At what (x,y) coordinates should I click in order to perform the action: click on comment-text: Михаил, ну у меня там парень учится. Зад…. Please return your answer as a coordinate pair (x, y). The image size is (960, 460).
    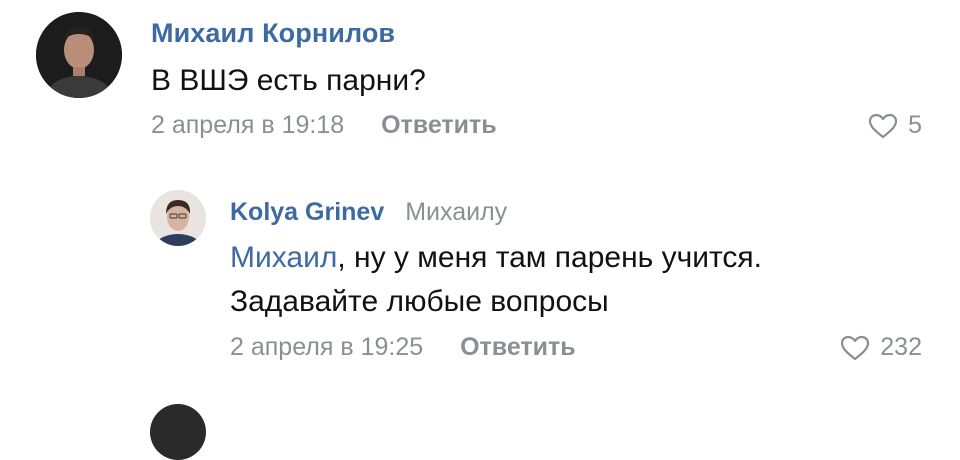
    Looking at the image, I should click on (580, 280).